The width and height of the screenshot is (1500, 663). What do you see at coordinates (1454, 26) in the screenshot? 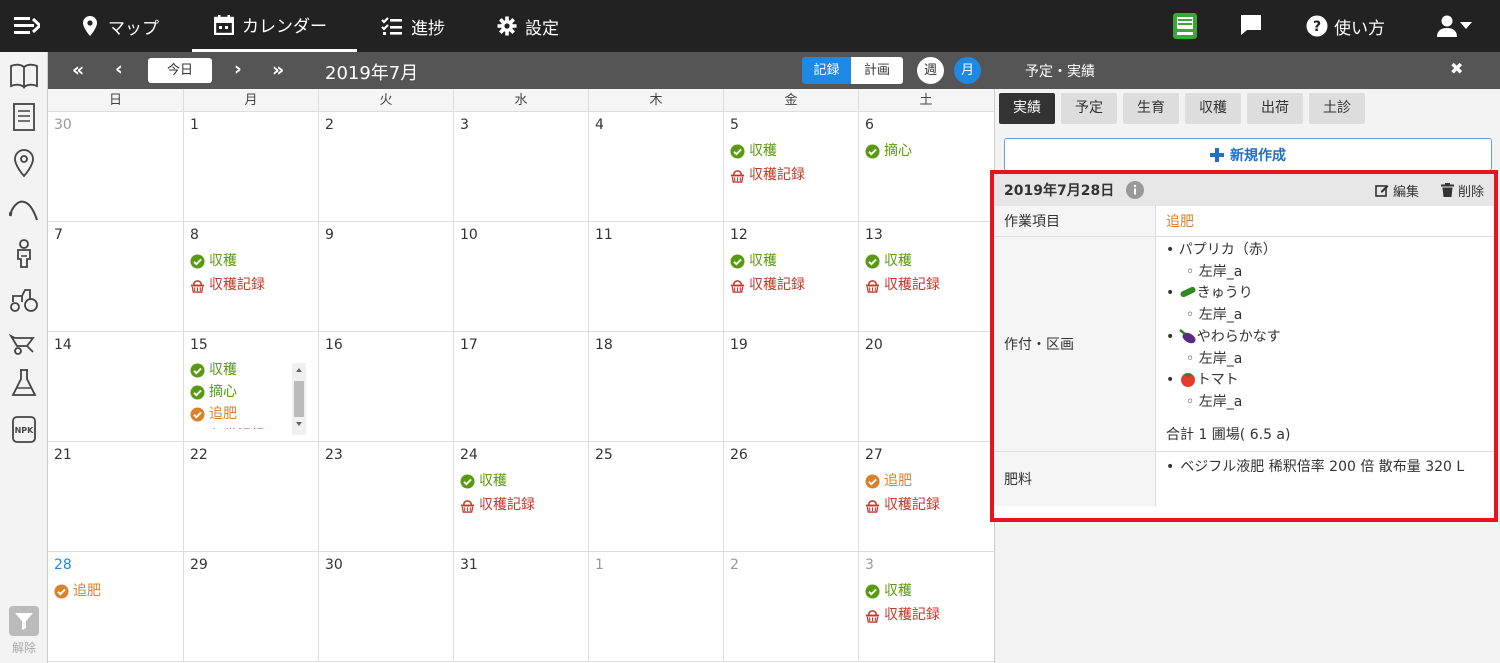
I see `user-menu` at bounding box center [1454, 26].